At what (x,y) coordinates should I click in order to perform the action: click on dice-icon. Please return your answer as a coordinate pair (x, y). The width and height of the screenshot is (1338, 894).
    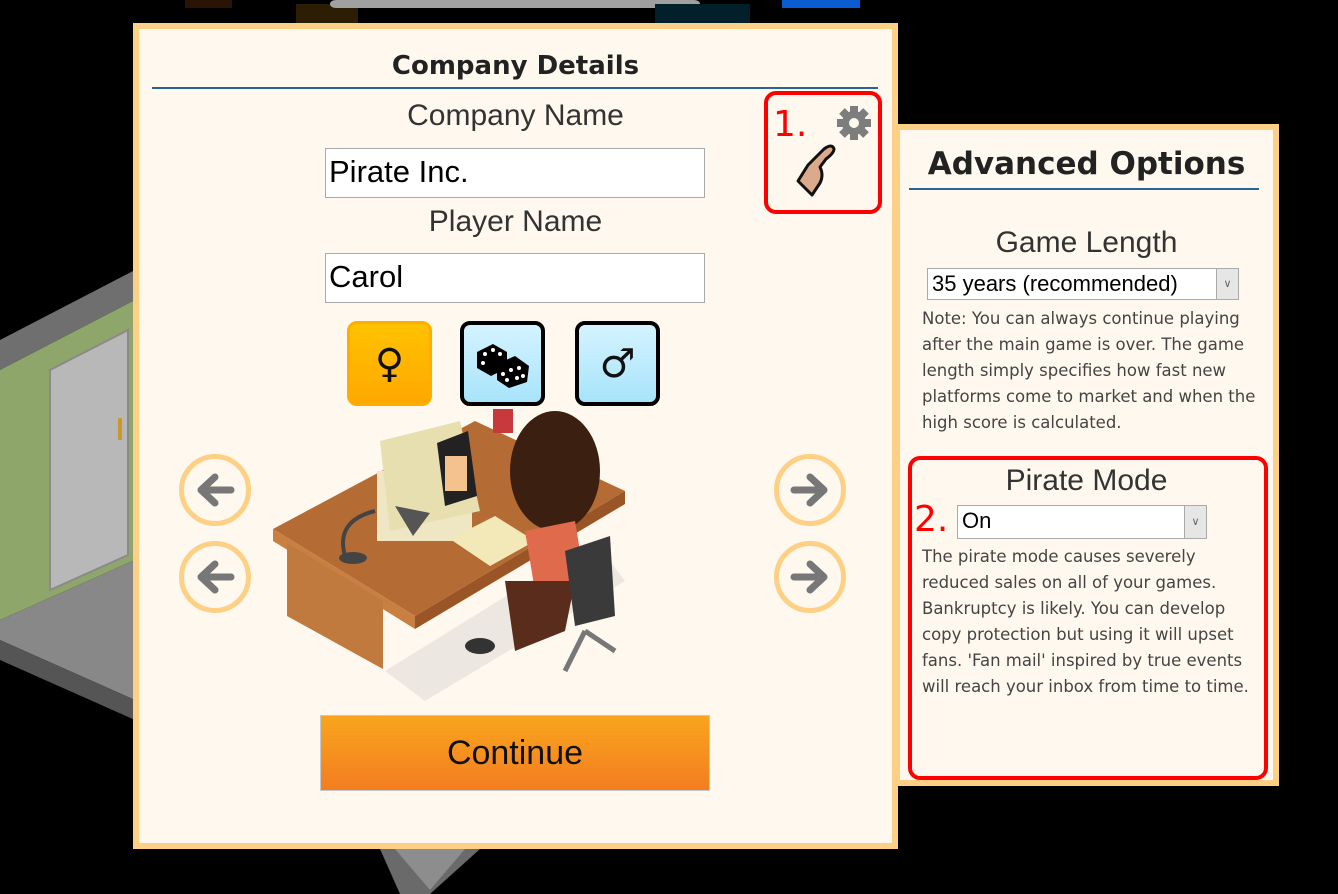
    Looking at the image, I should click on (502, 365).